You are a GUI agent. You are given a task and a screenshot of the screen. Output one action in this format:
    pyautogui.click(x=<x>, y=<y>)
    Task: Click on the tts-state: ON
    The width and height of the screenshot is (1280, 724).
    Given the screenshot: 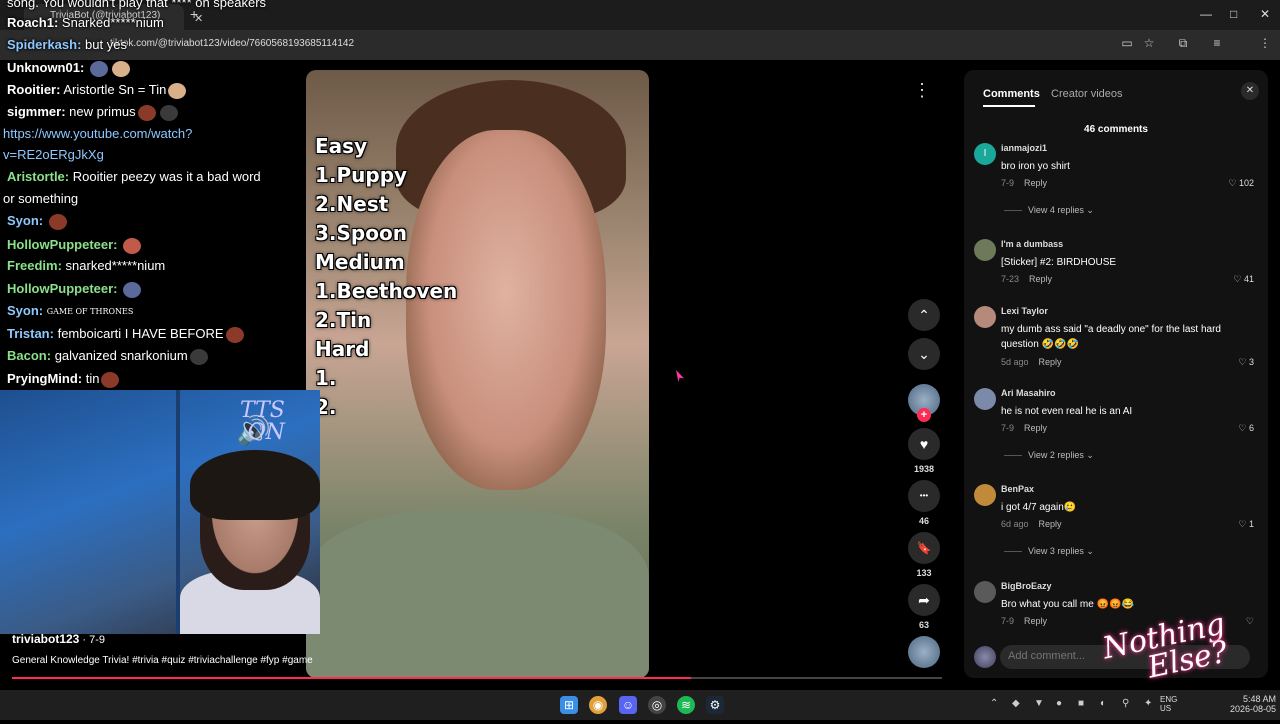 What is the action you would take?
    pyautogui.click(x=266, y=432)
    